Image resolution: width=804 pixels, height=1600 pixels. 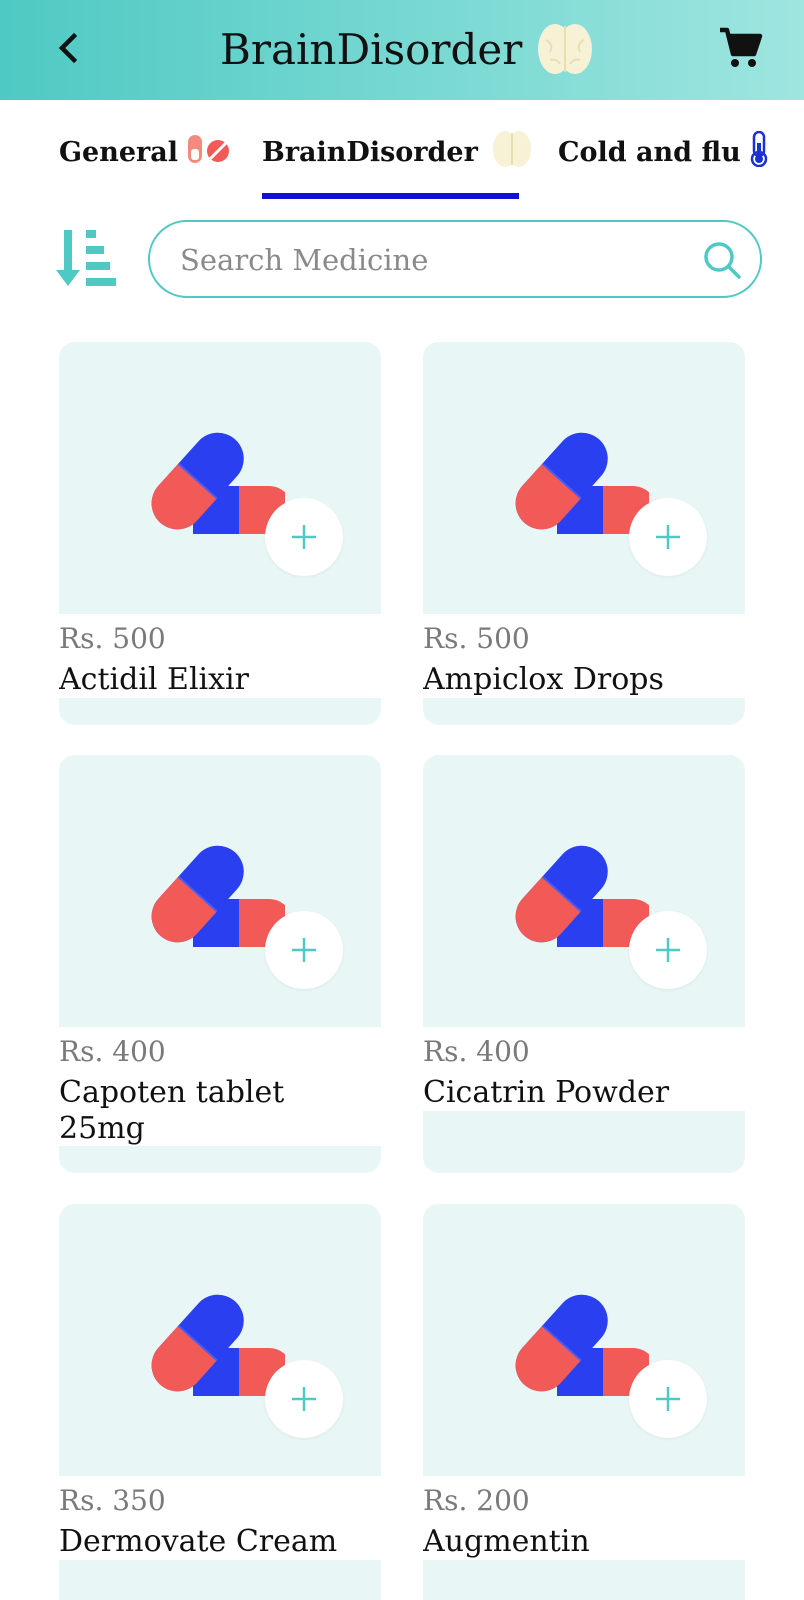 I want to click on product-card: Rs. 350 Dermovate Cream, so click(x=220, y=1402).